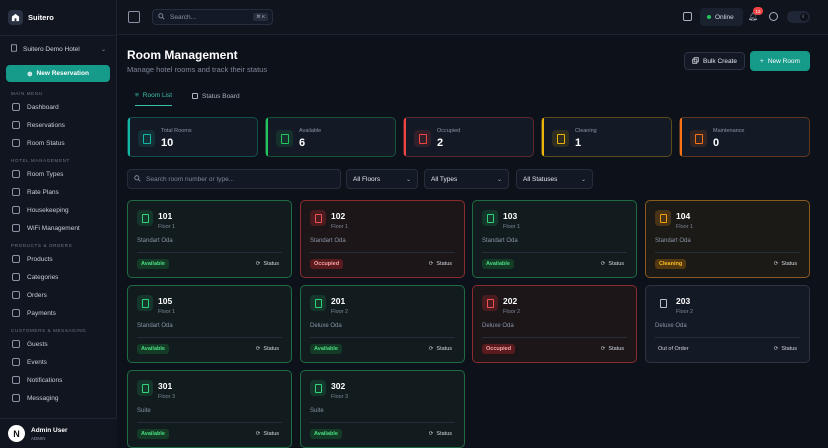  What do you see at coordinates (58, 259) in the screenshot?
I see `sidebar-item-products: Products` at bounding box center [58, 259].